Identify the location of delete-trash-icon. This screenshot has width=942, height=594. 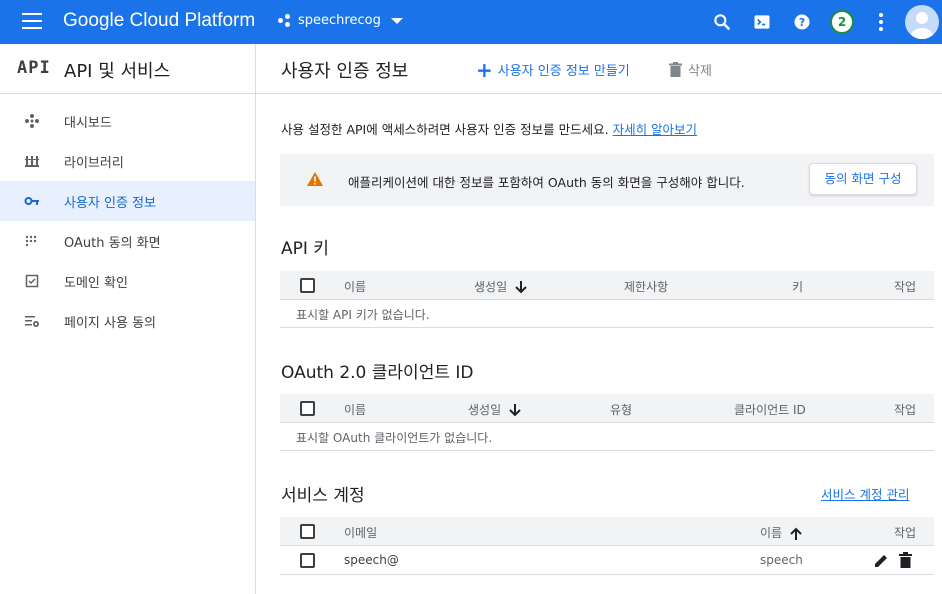
(905, 560).